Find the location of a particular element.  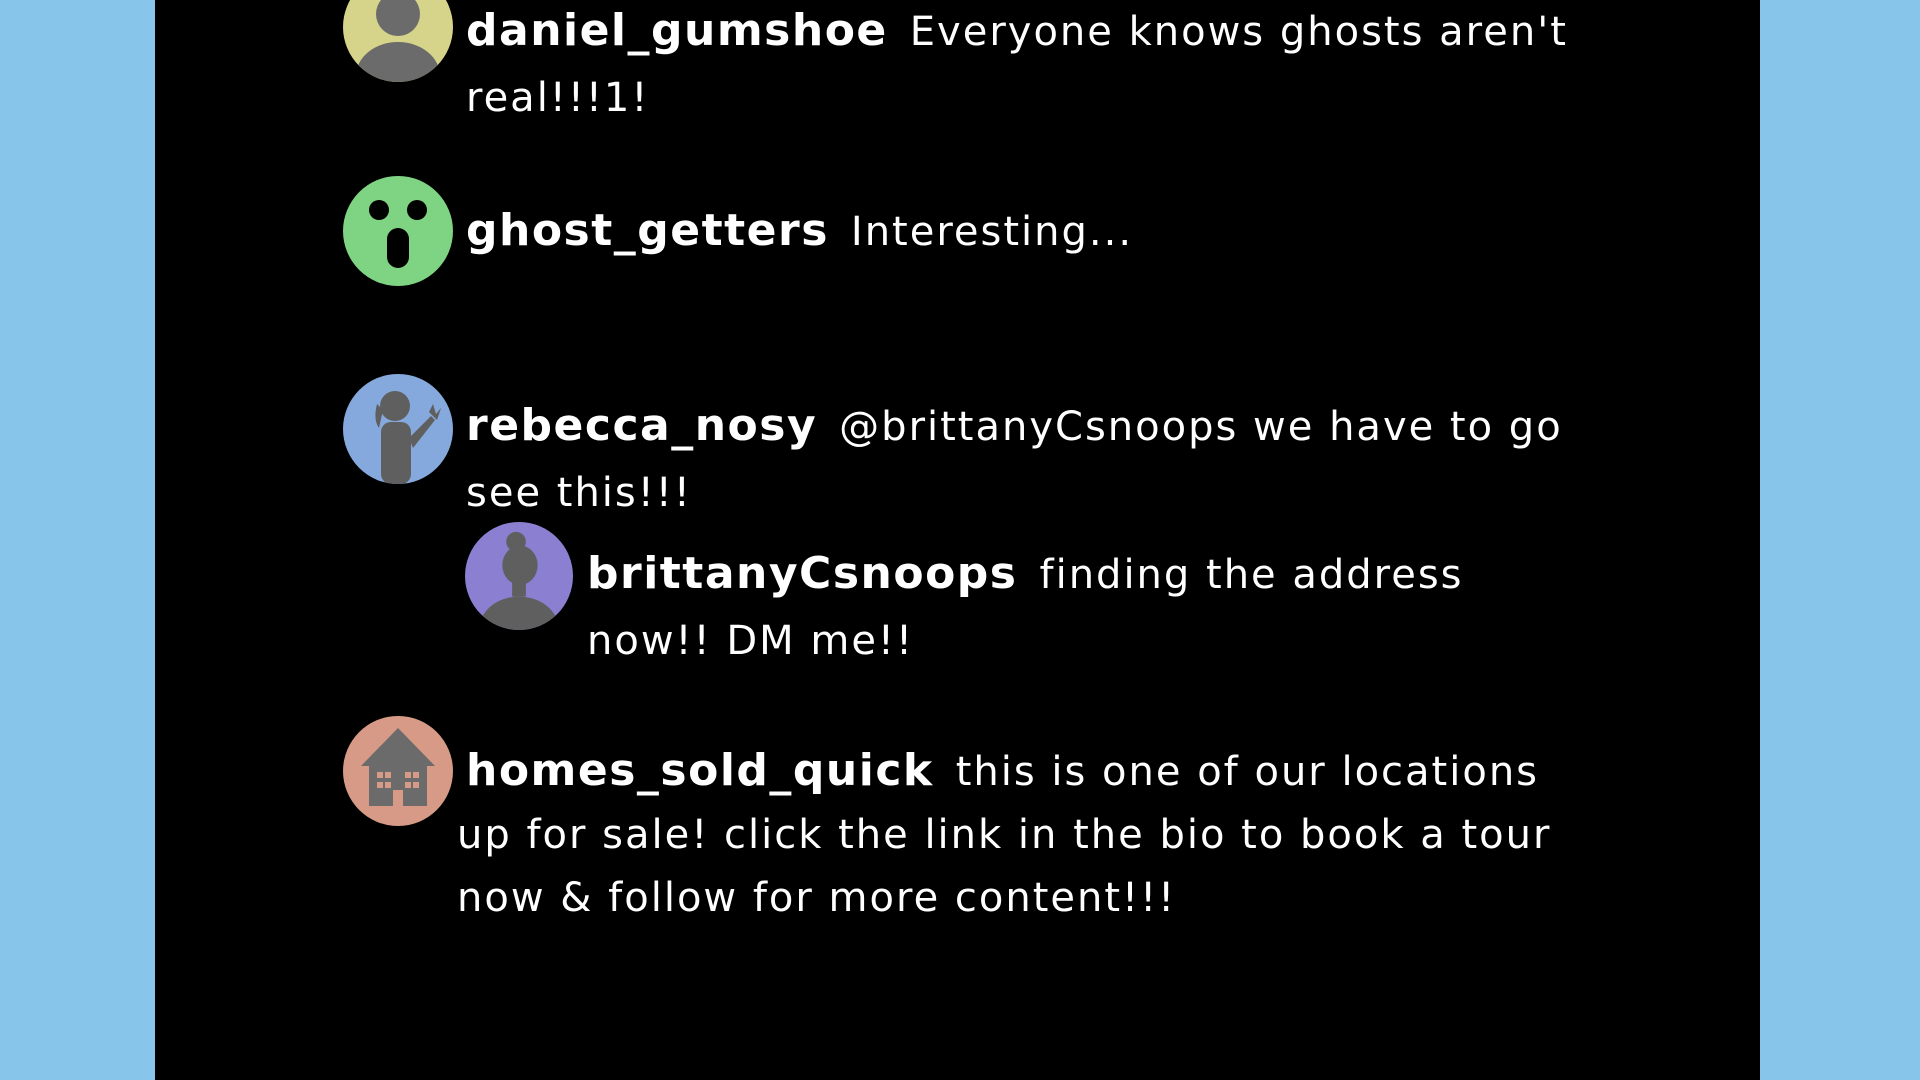

avatar-brittanycsnoops is located at coordinates (519, 576).